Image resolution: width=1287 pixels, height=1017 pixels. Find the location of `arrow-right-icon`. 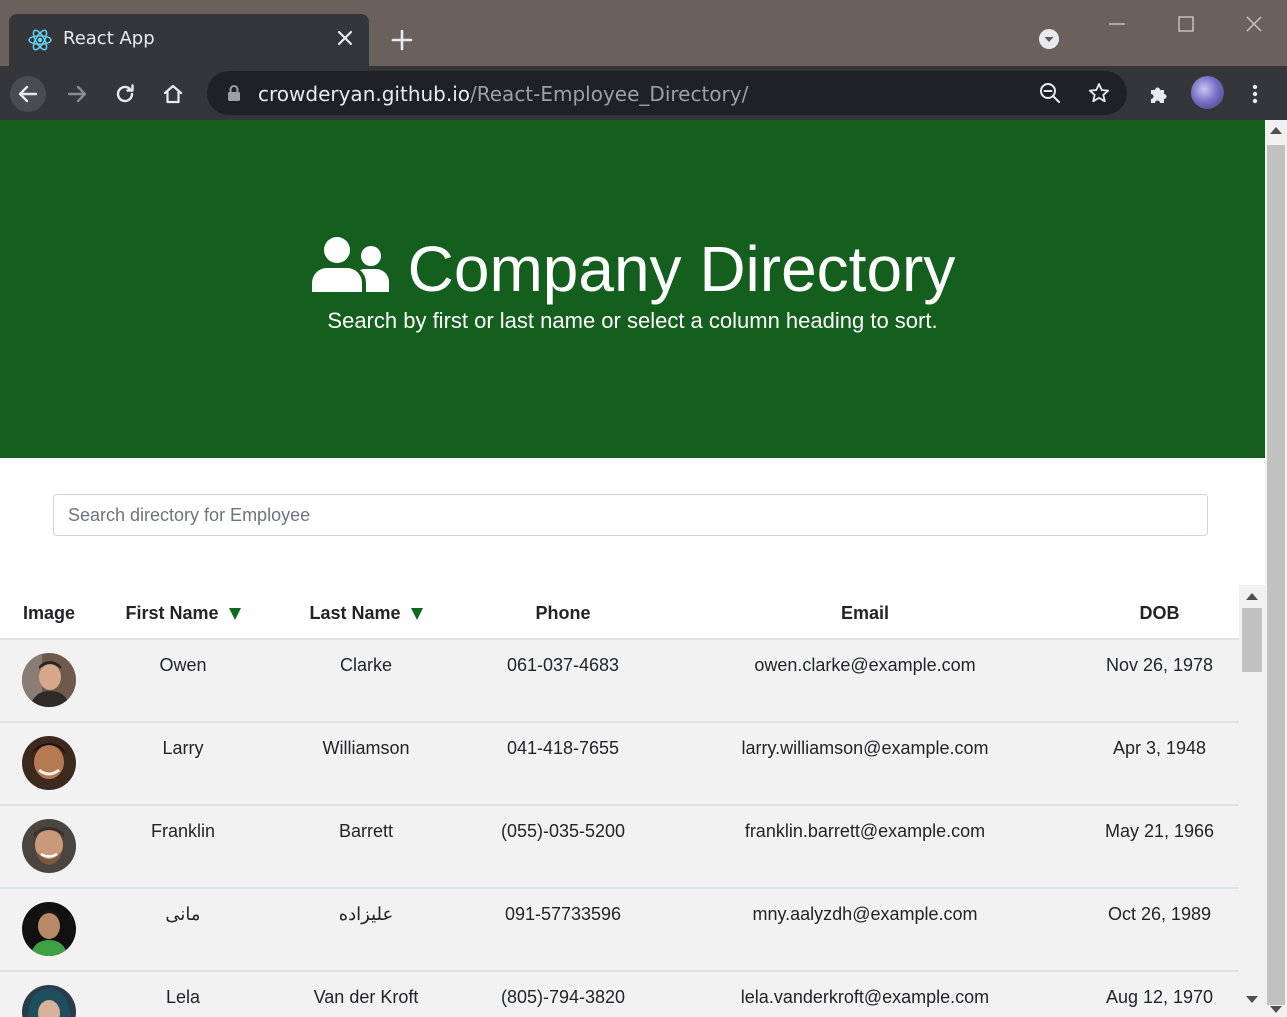

arrow-right-icon is located at coordinates (77, 94).